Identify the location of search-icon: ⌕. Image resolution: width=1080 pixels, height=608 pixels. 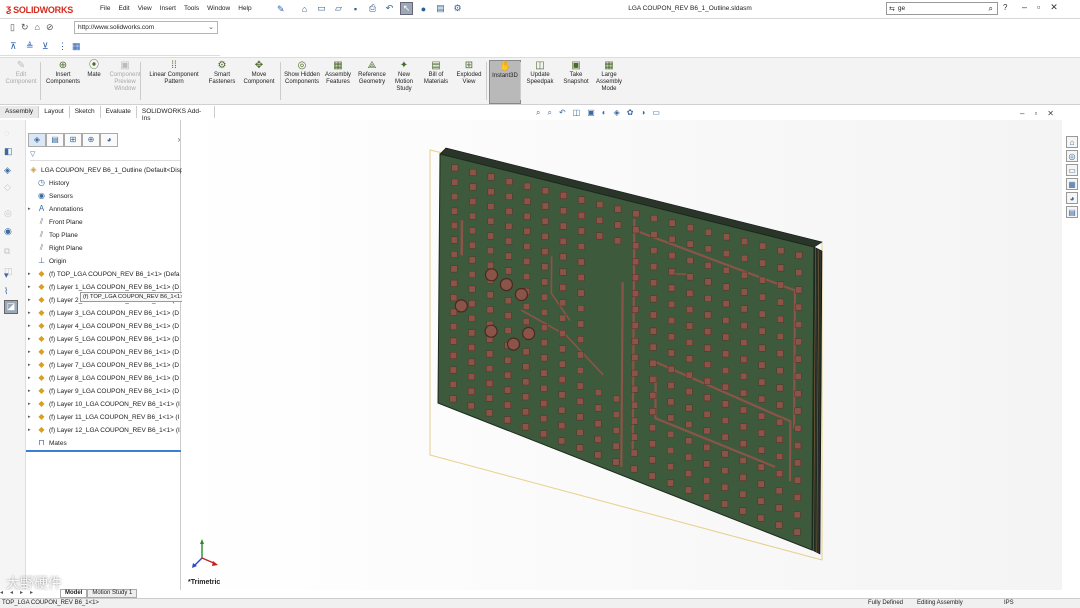
(991, 9).